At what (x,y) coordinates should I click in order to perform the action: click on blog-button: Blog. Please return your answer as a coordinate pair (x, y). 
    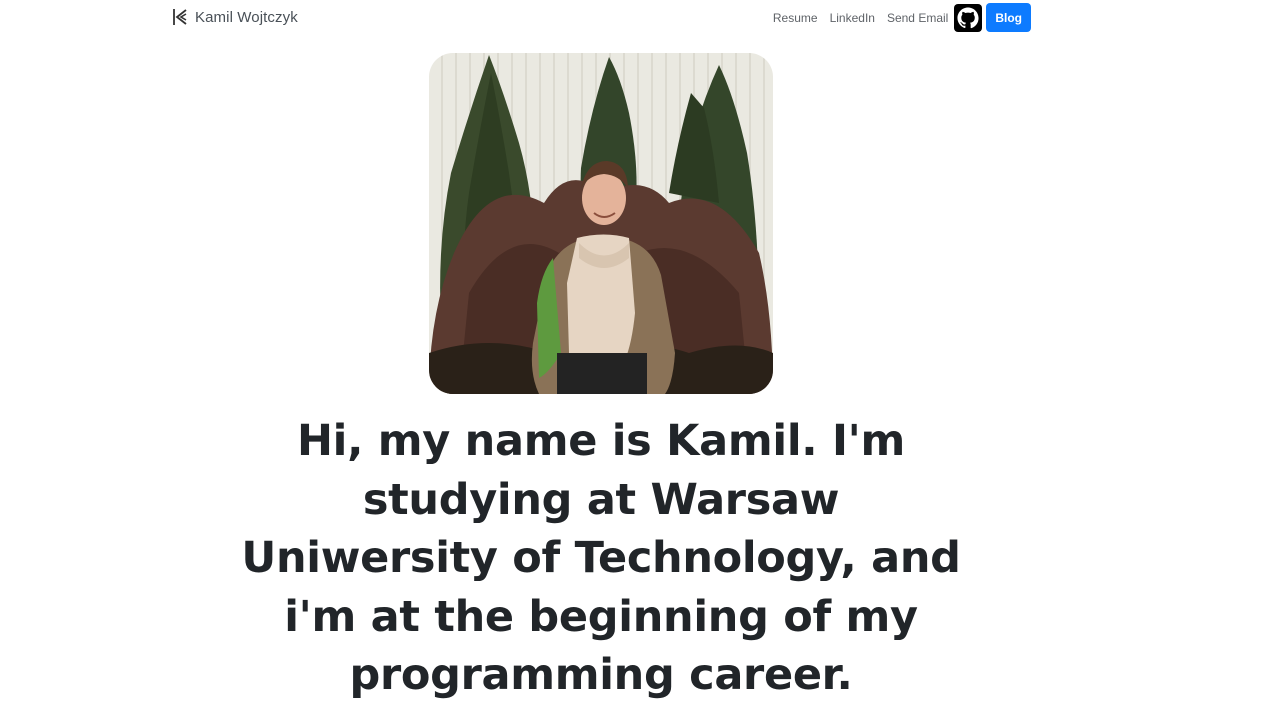
    Looking at the image, I should click on (1008, 17).